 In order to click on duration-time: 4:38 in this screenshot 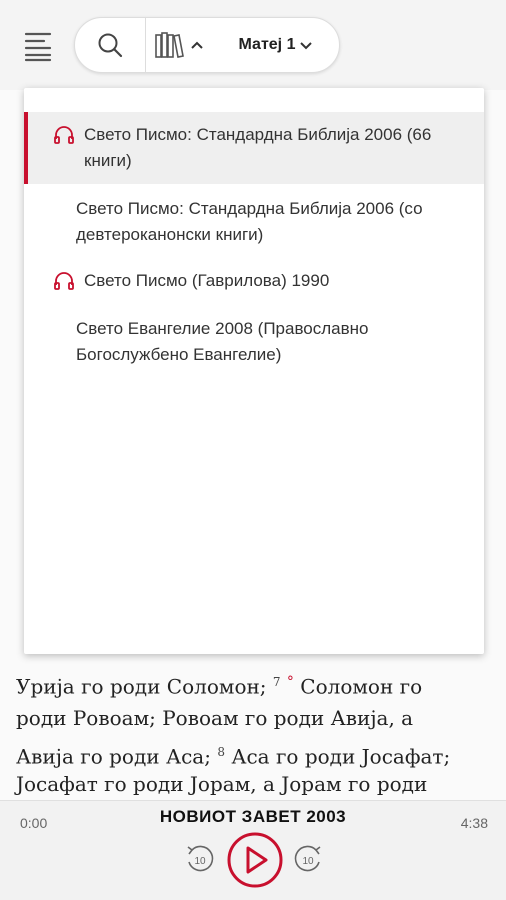, I will do `click(474, 823)`.